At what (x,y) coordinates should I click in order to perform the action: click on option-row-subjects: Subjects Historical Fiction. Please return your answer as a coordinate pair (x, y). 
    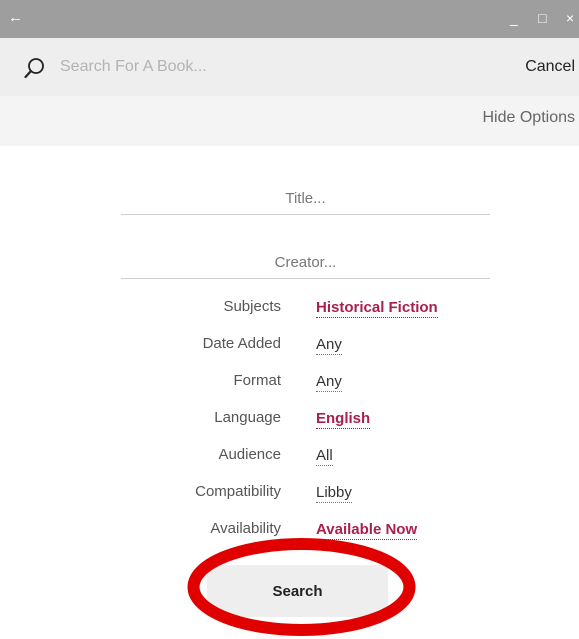
    Looking at the image, I should click on (289, 309).